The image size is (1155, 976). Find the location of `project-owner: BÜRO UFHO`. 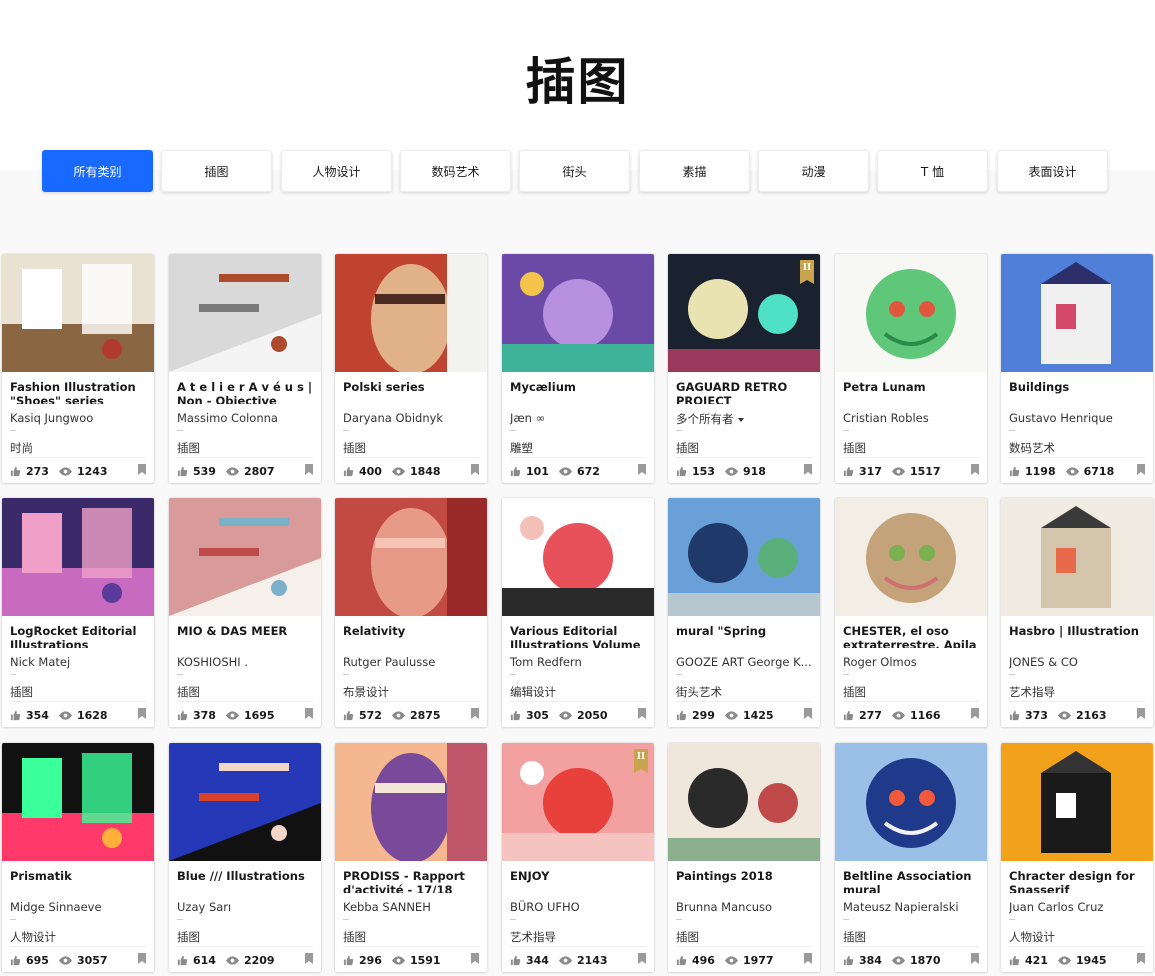

project-owner: BÜRO UFHO is located at coordinates (580, 908).